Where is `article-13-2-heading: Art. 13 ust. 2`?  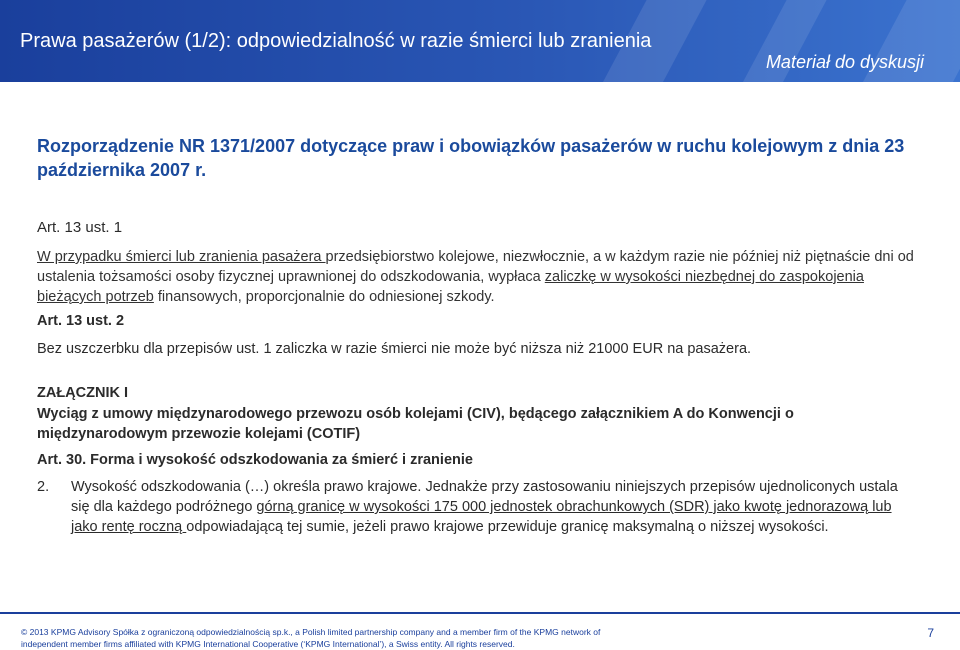 article-13-2-heading: Art. 13 ust. 2 is located at coordinates (81, 321).